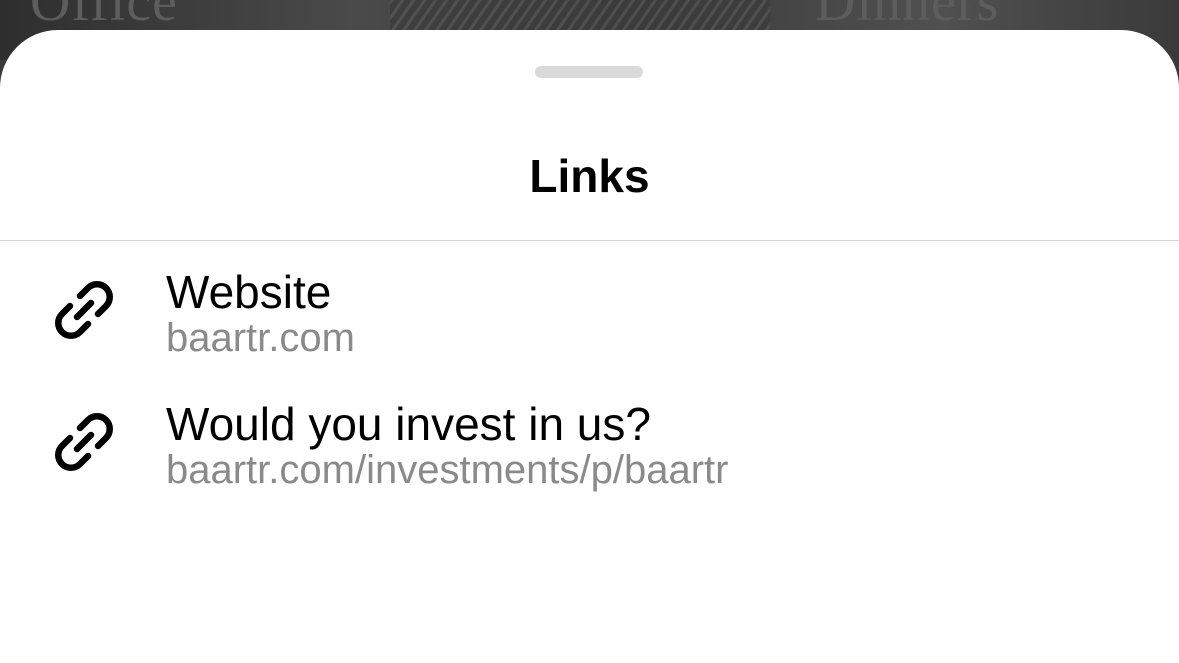 The width and height of the screenshot is (1179, 663). What do you see at coordinates (589, 240) in the screenshot?
I see `divider` at bounding box center [589, 240].